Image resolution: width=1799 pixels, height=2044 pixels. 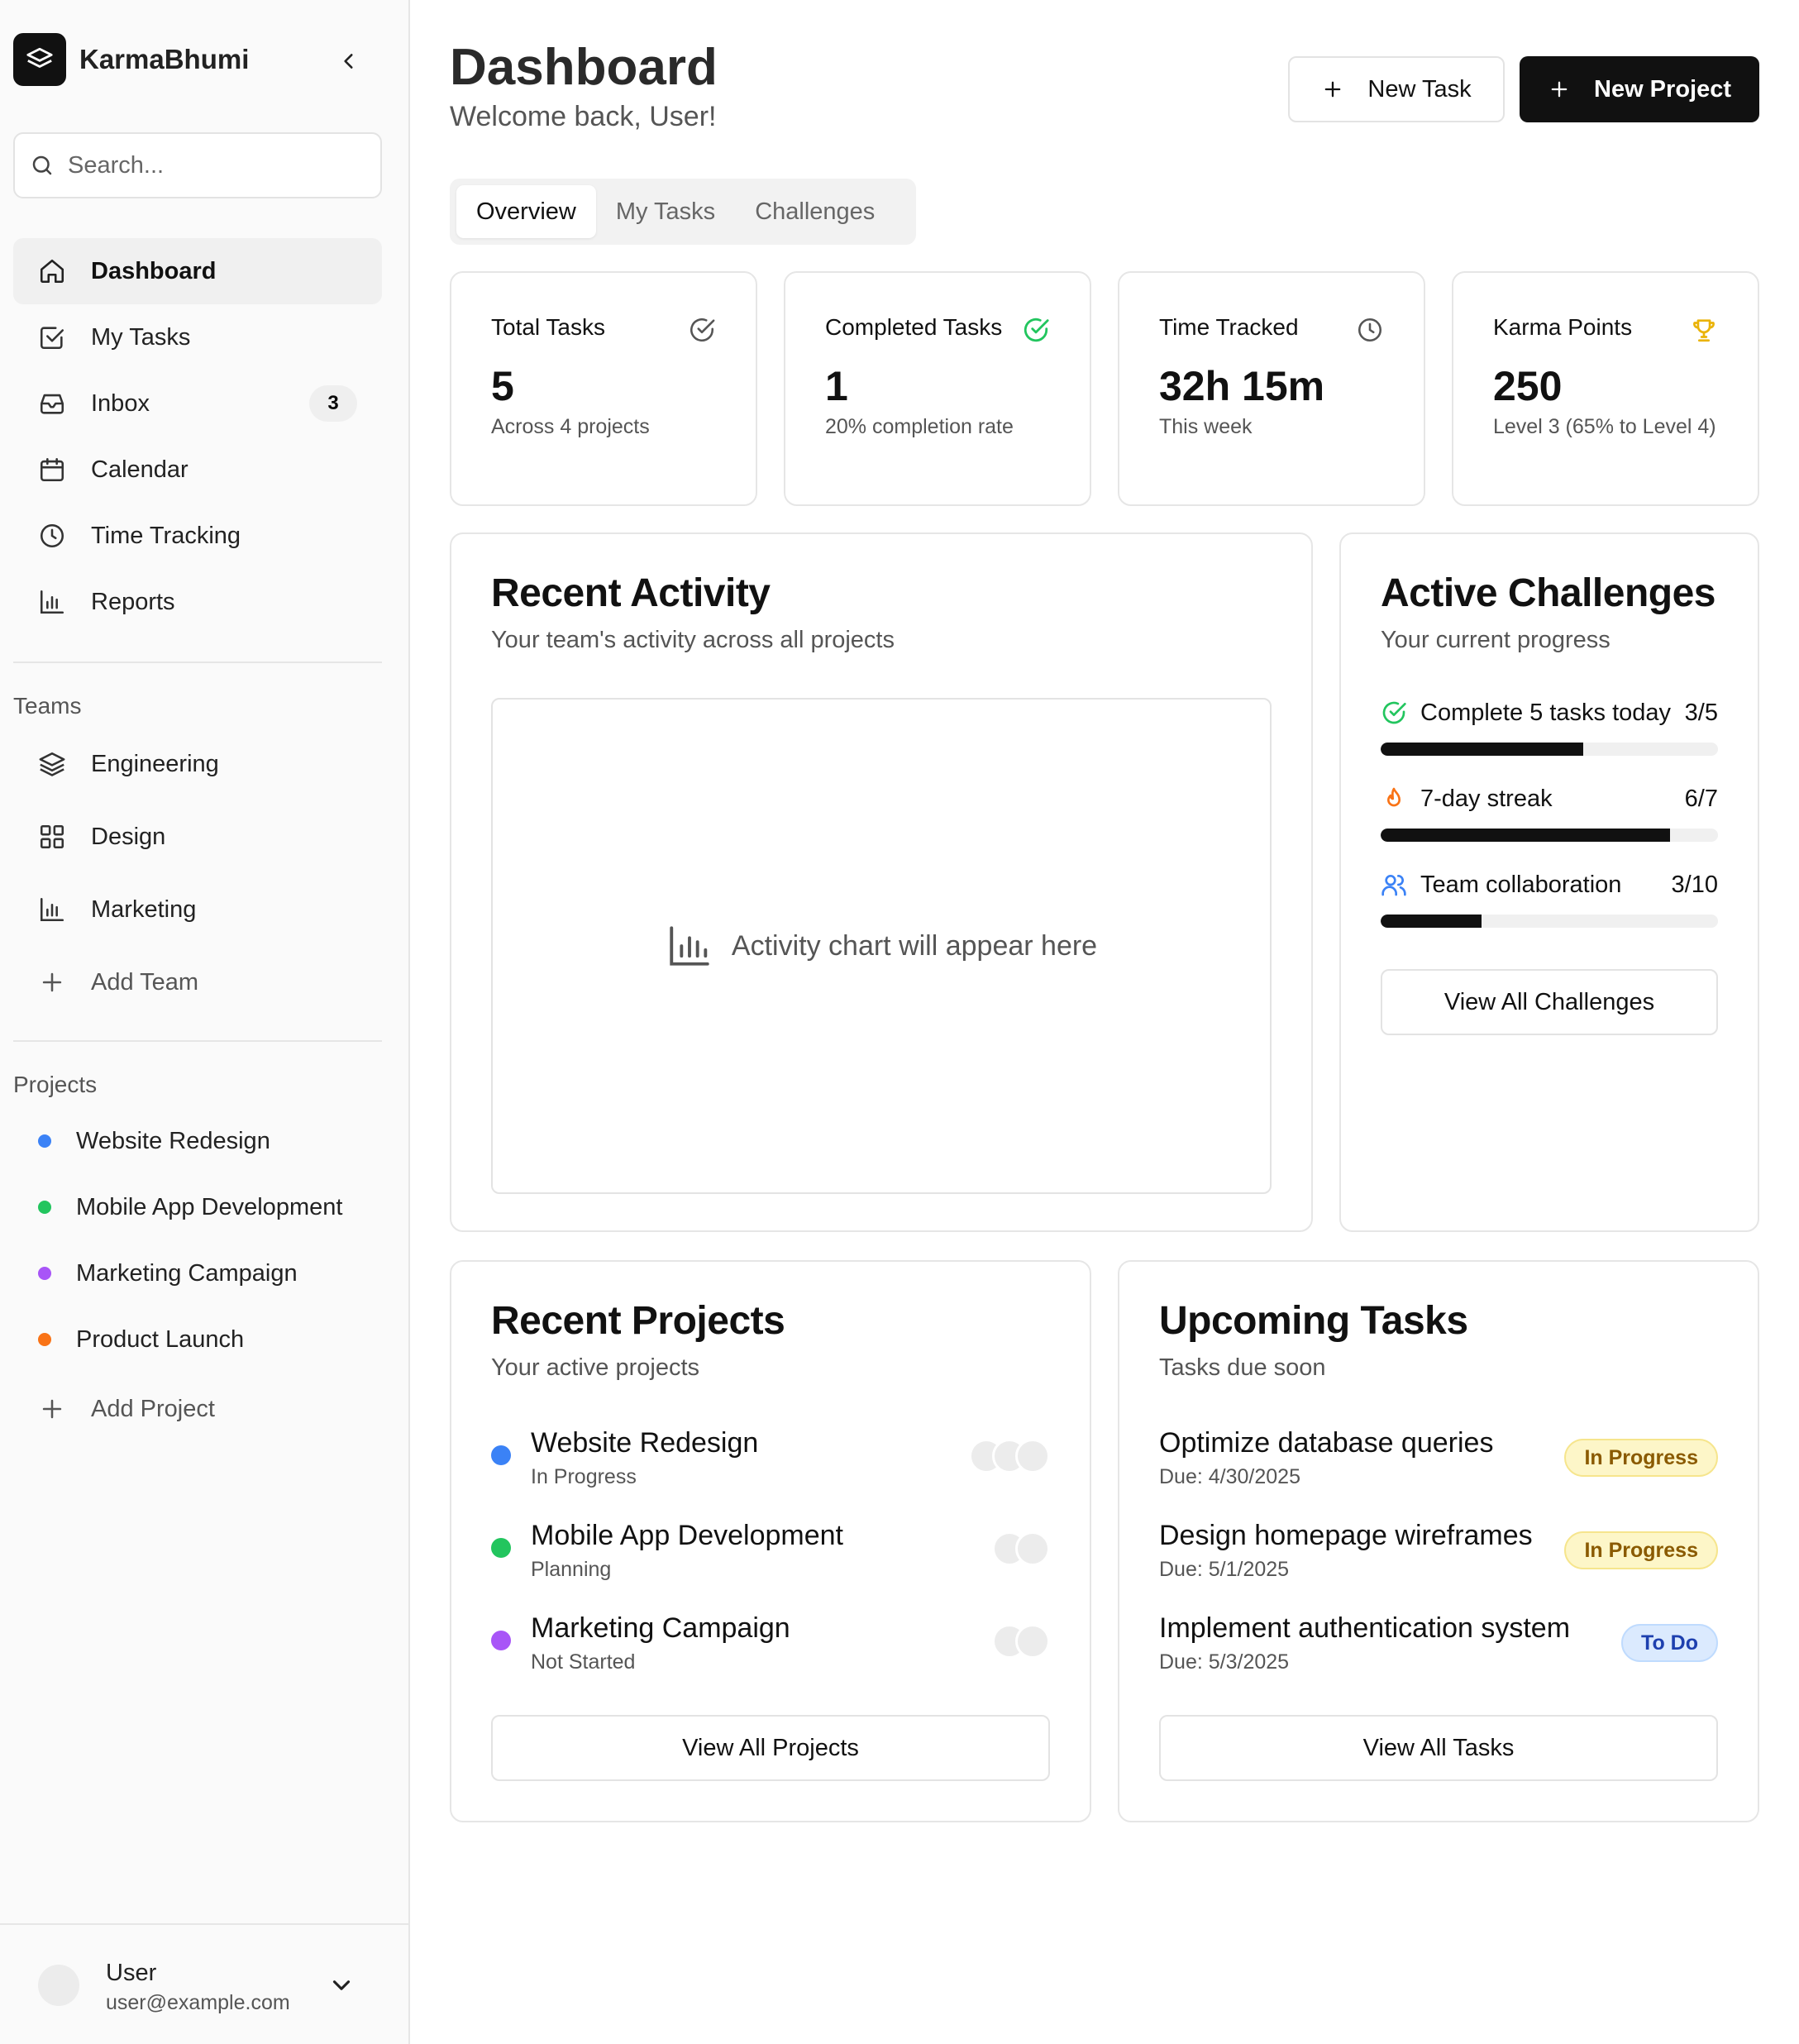 What do you see at coordinates (1224, 1662) in the screenshot?
I see `task-due-date: Due: 5/3/2025` at bounding box center [1224, 1662].